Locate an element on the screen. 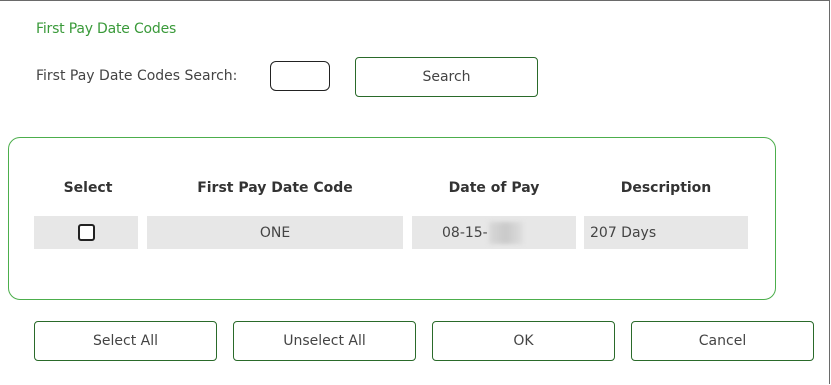 The height and width of the screenshot is (385, 831). table-row-select-cell is located at coordinates (86, 232).